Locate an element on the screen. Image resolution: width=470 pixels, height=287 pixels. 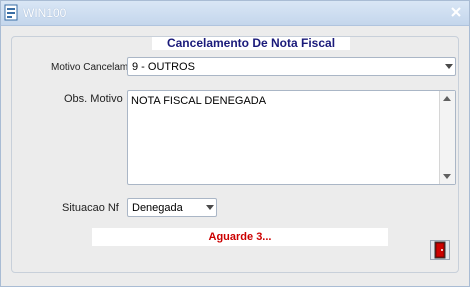
textarea-scrollbar is located at coordinates (447, 137).